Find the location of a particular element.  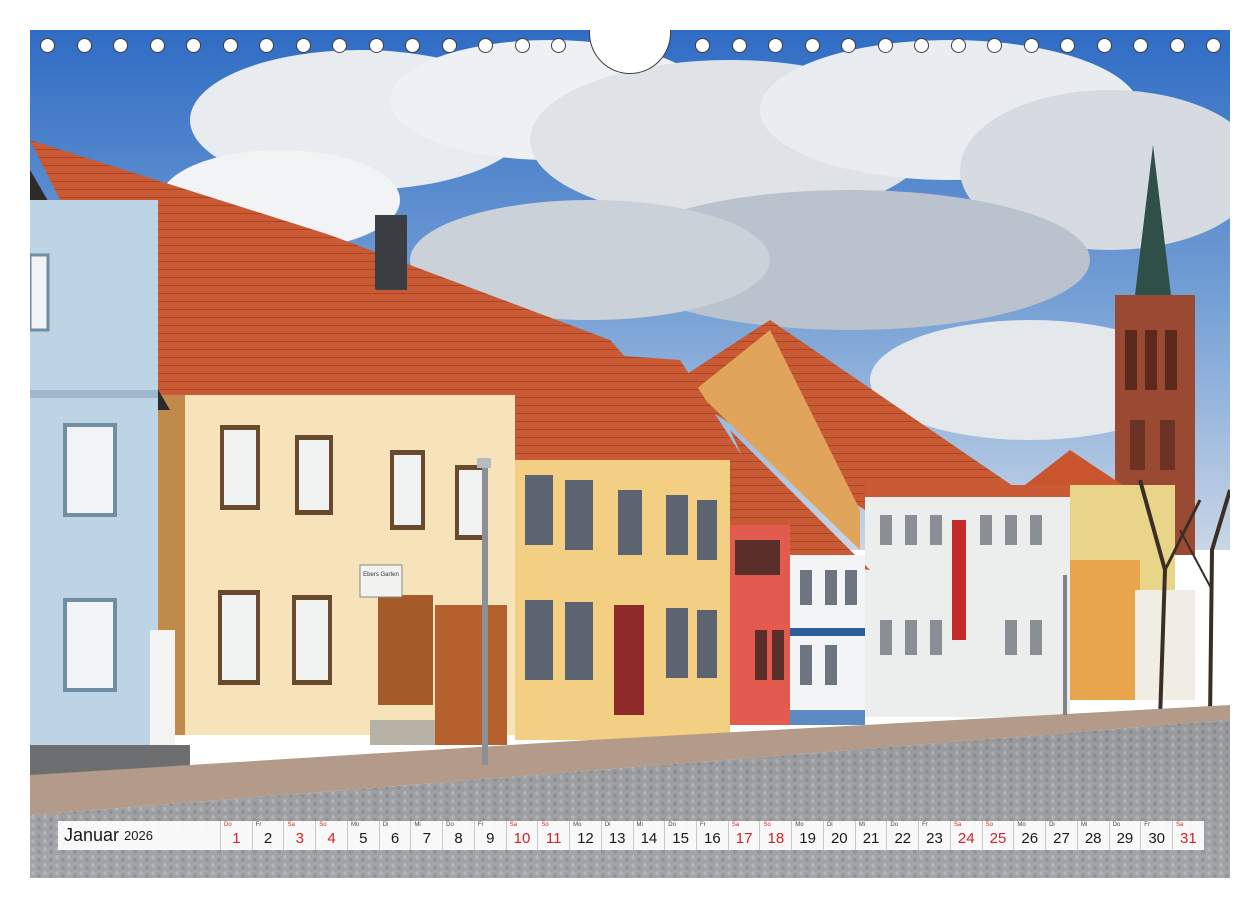

day-number: 28 is located at coordinates (1093, 838).